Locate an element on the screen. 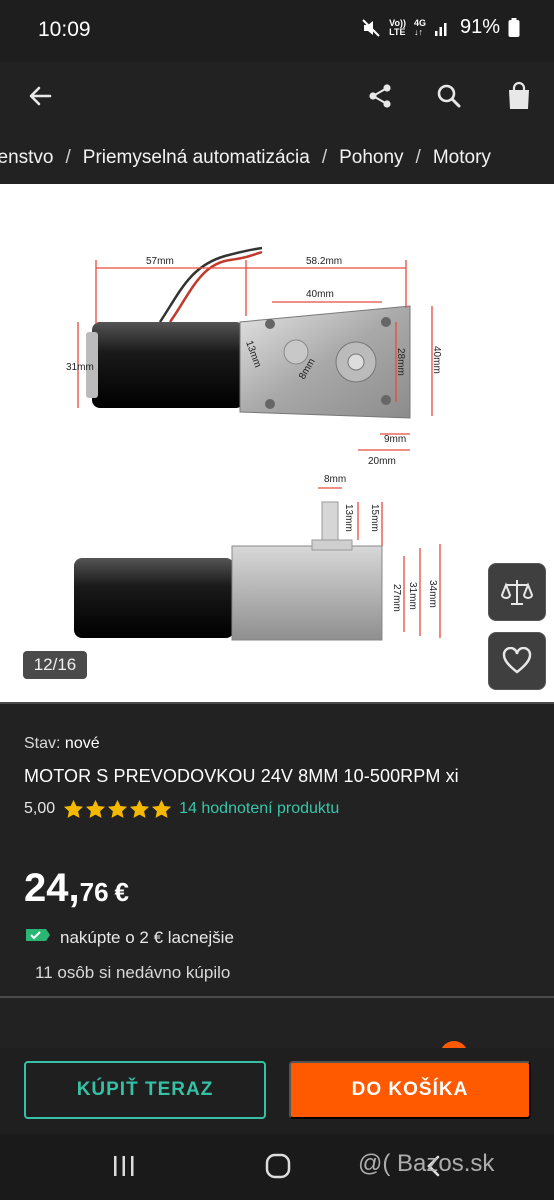 The height and width of the screenshot is (1200, 554). status-icons: Vo)) LTE 4G ↓↑ 91% is located at coordinates (440, 27).